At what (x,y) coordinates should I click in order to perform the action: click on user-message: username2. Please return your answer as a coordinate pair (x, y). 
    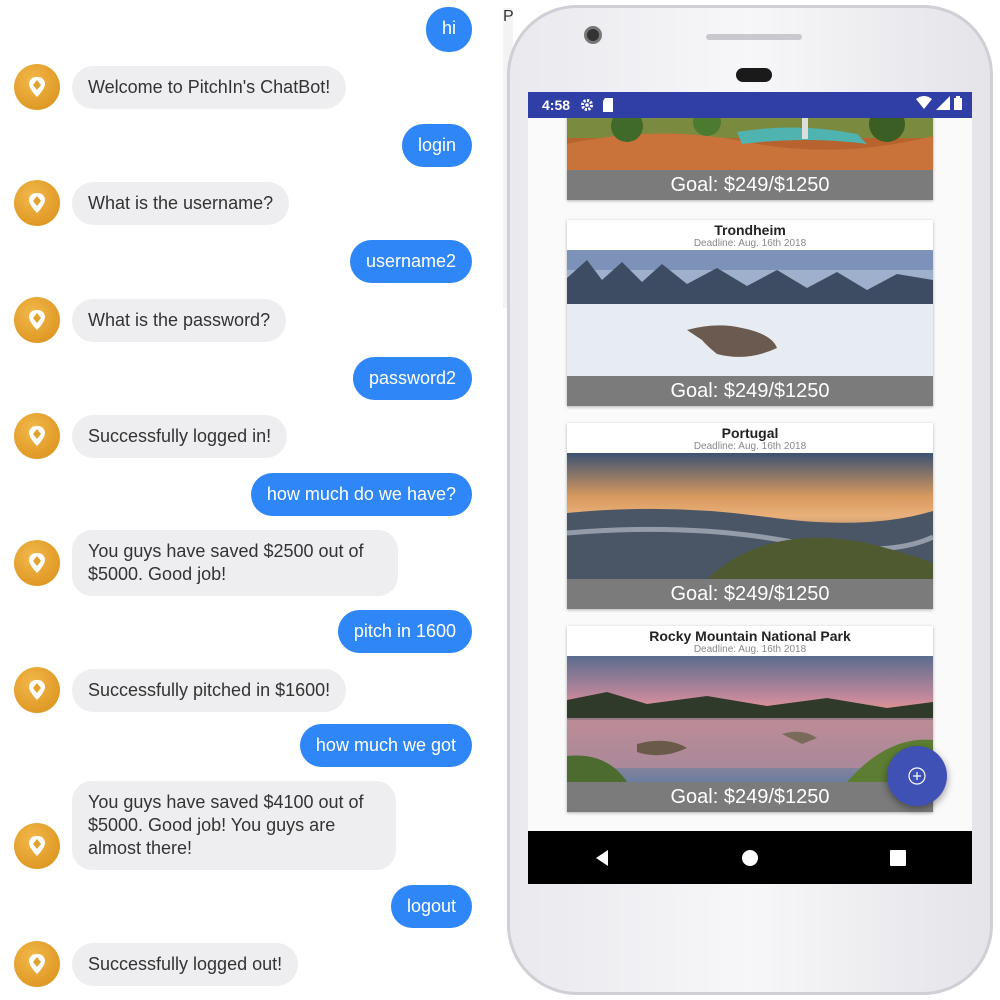
    Looking at the image, I should click on (410, 261).